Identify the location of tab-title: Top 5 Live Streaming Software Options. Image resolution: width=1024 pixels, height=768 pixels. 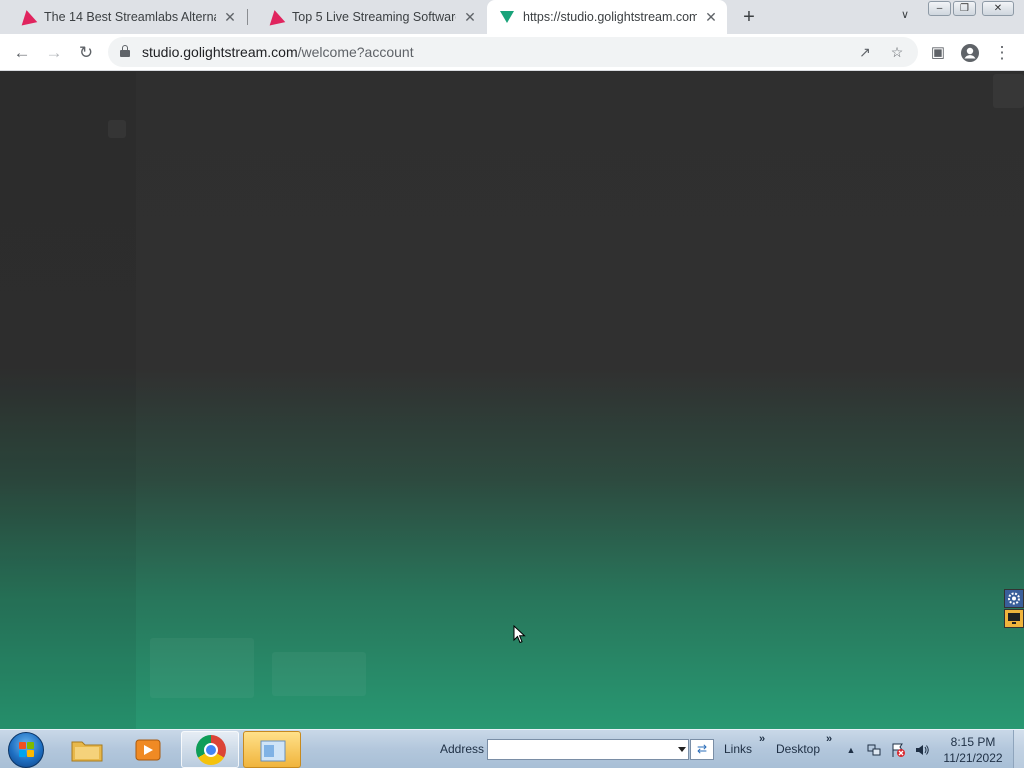
(374, 17).